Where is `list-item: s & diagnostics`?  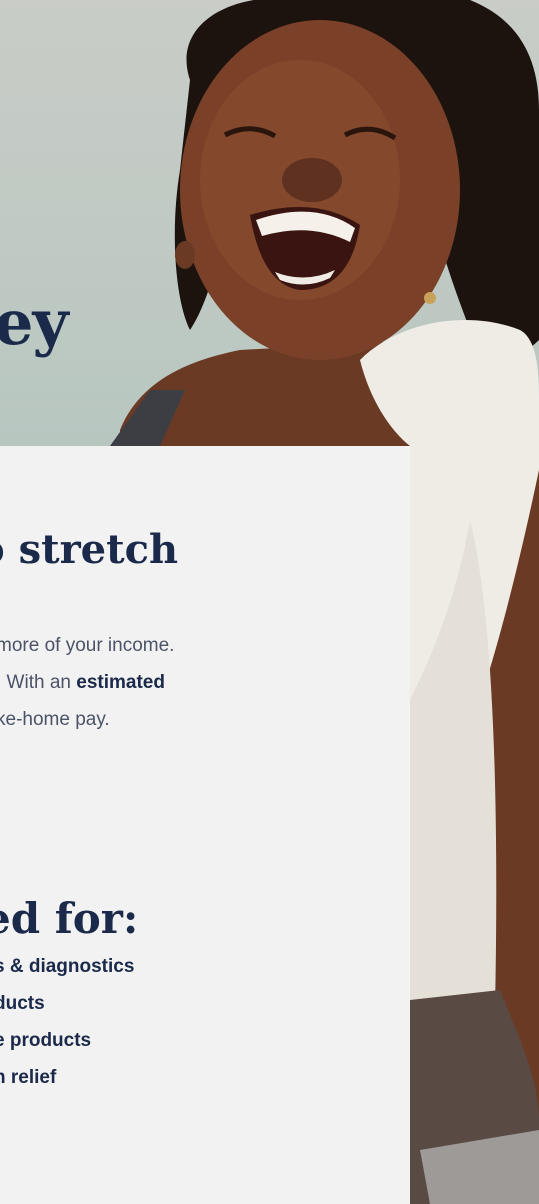
list-item: s & diagnostics is located at coordinates (67, 966).